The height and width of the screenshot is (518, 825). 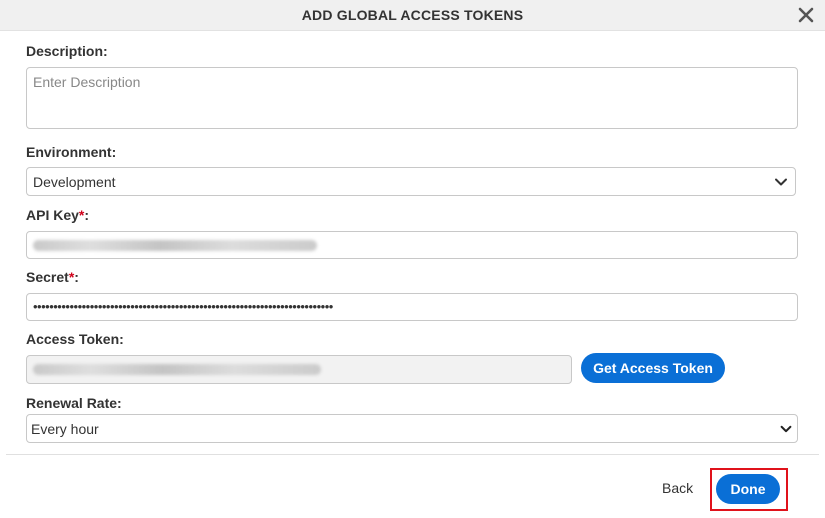 I want to click on renewal-rate-select: Every hour, so click(x=412, y=428).